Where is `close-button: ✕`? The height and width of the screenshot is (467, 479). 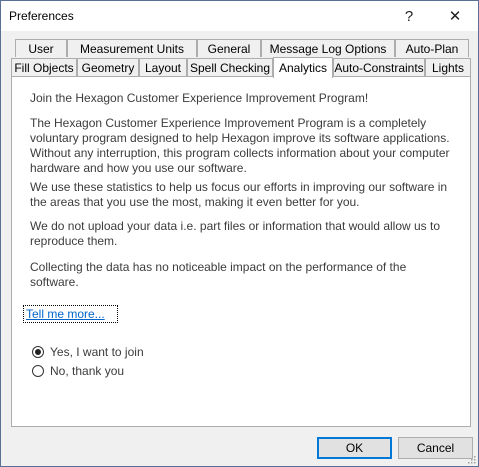 close-button: ✕ is located at coordinates (455, 16).